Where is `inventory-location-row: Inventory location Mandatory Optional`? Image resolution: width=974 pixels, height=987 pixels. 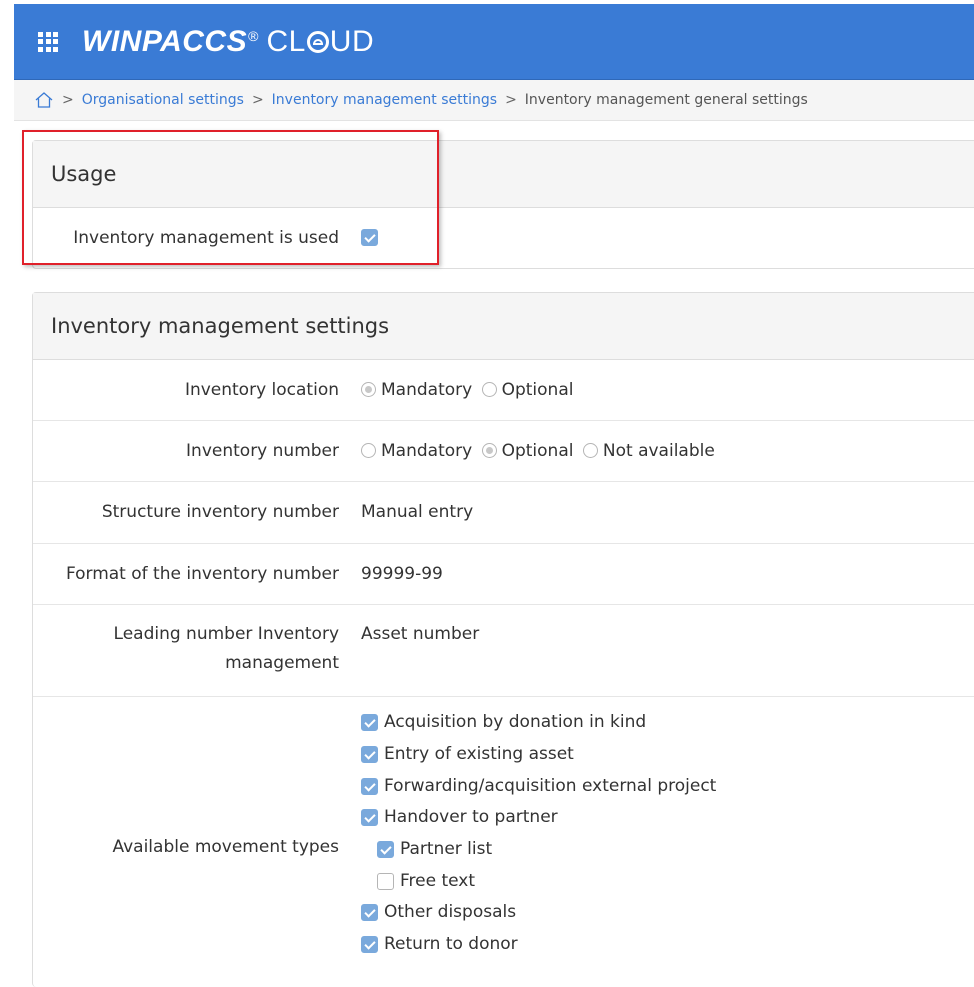
inventory-location-row: Inventory location Mandatory Optional is located at coordinates (503, 390).